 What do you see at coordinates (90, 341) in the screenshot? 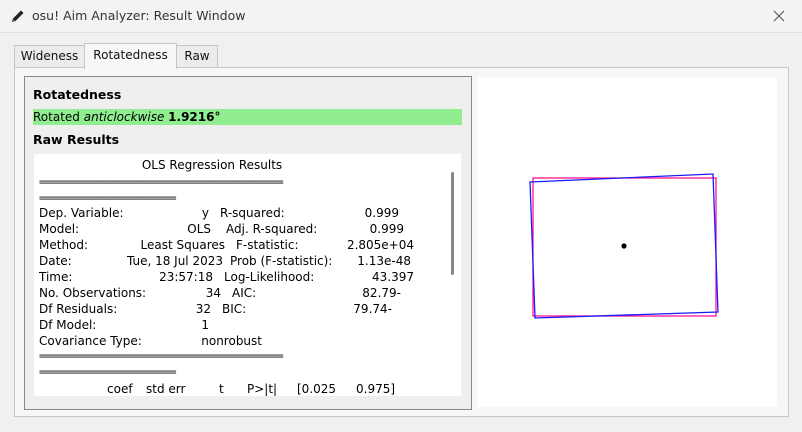
I see `row-label: Covariance Type:` at bounding box center [90, 341].